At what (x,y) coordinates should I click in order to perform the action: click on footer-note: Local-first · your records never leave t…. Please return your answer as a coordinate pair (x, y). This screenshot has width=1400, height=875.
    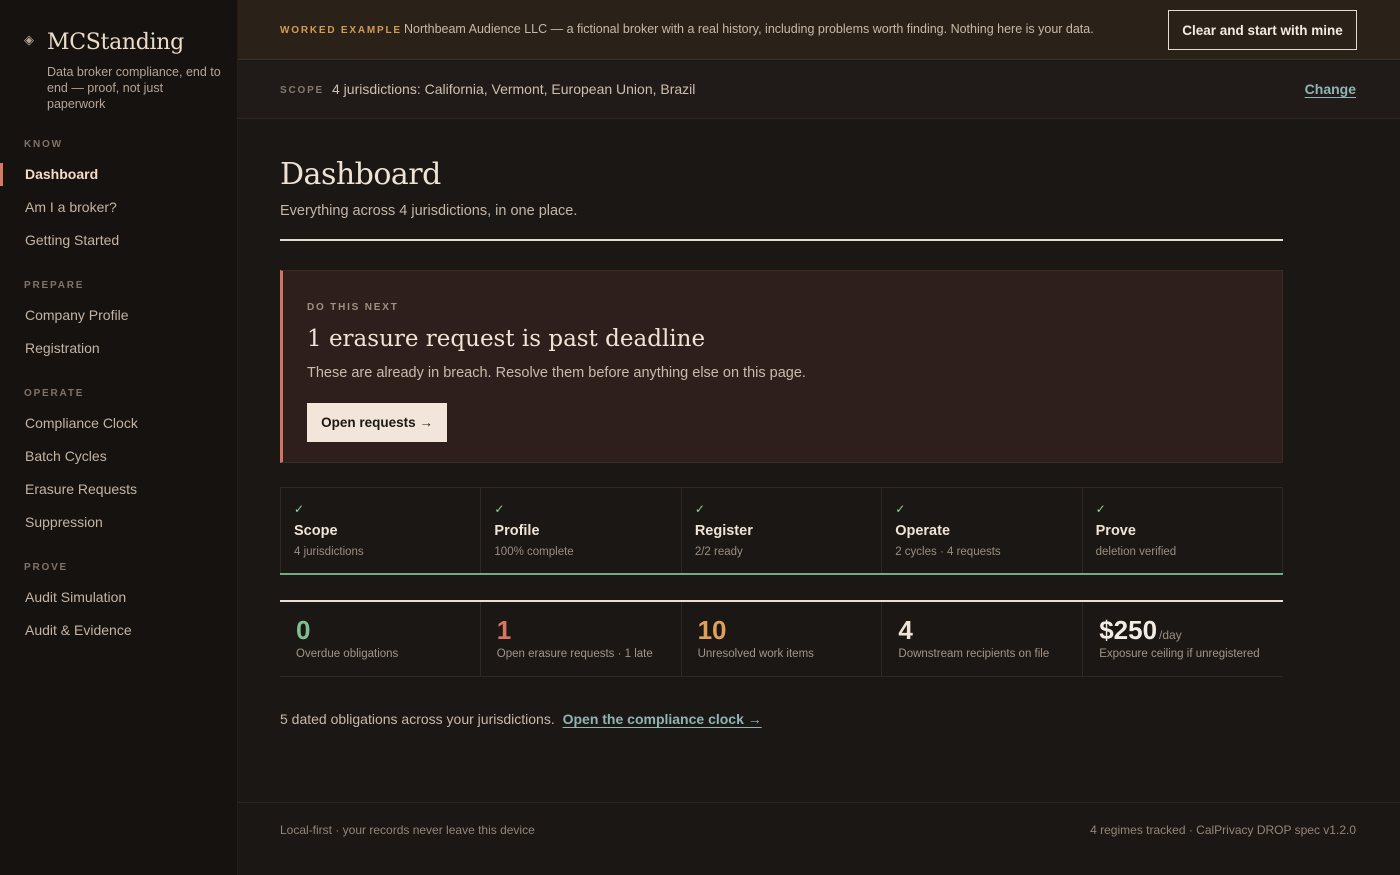
    Looking at the image, I should click on (407, 830).